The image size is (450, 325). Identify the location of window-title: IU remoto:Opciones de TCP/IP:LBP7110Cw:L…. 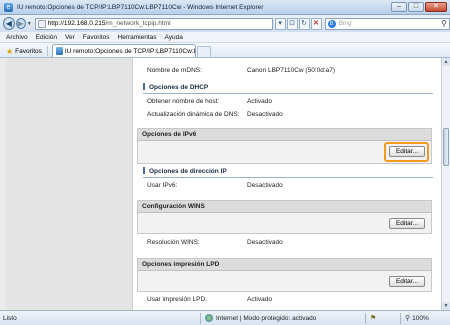
(140, 7).